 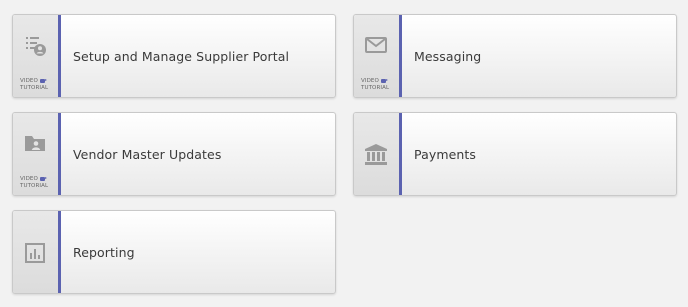 I want to click on tile-vendor-master-updates: VIDEO TUTORIAL Vendor Master Updates, so click(x=174, y=154).